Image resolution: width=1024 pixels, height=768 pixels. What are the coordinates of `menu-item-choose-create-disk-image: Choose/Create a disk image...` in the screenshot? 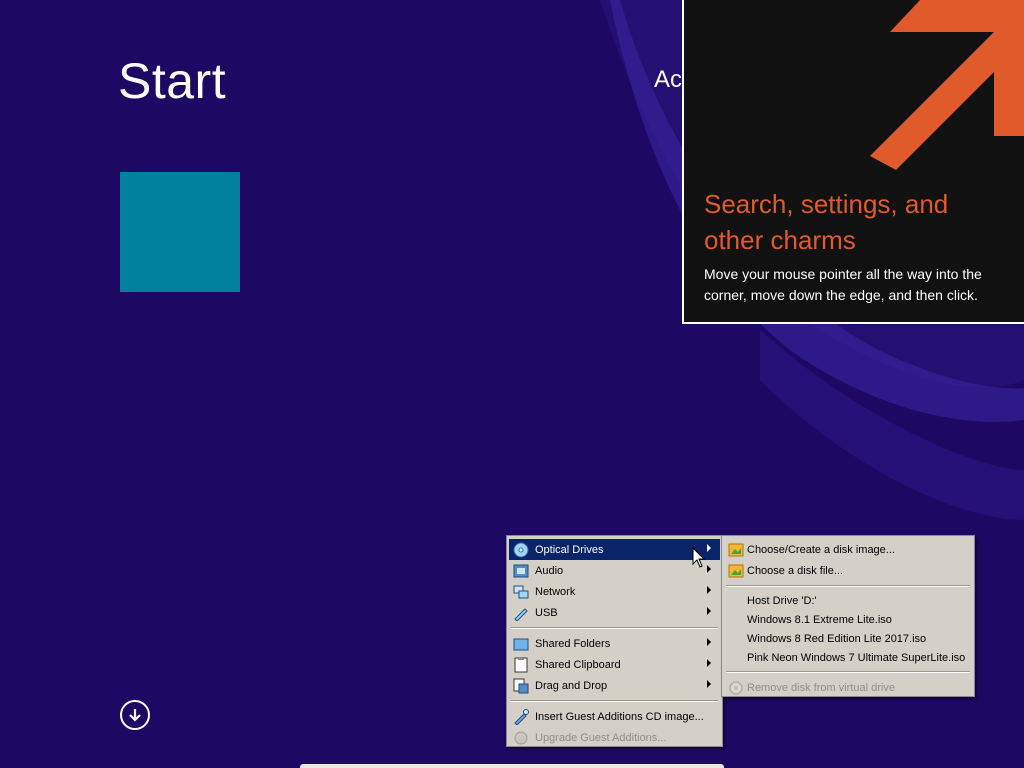 It's located at (848, 549).